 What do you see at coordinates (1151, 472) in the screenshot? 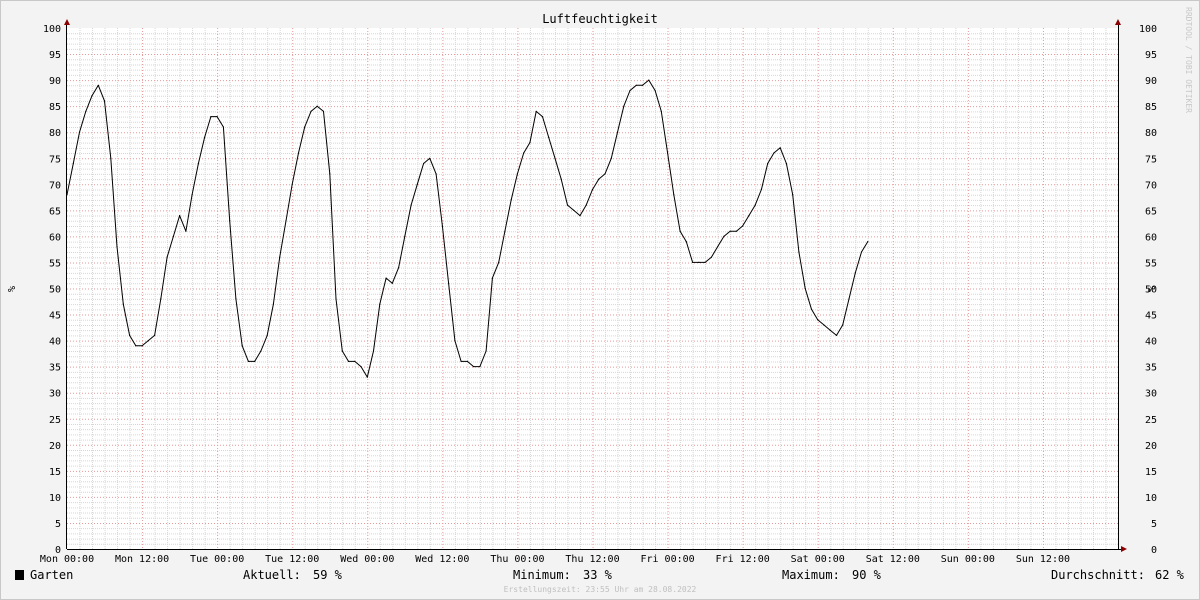
I see `y-tick-label-right: 15` at bounding box center [1151, 472].